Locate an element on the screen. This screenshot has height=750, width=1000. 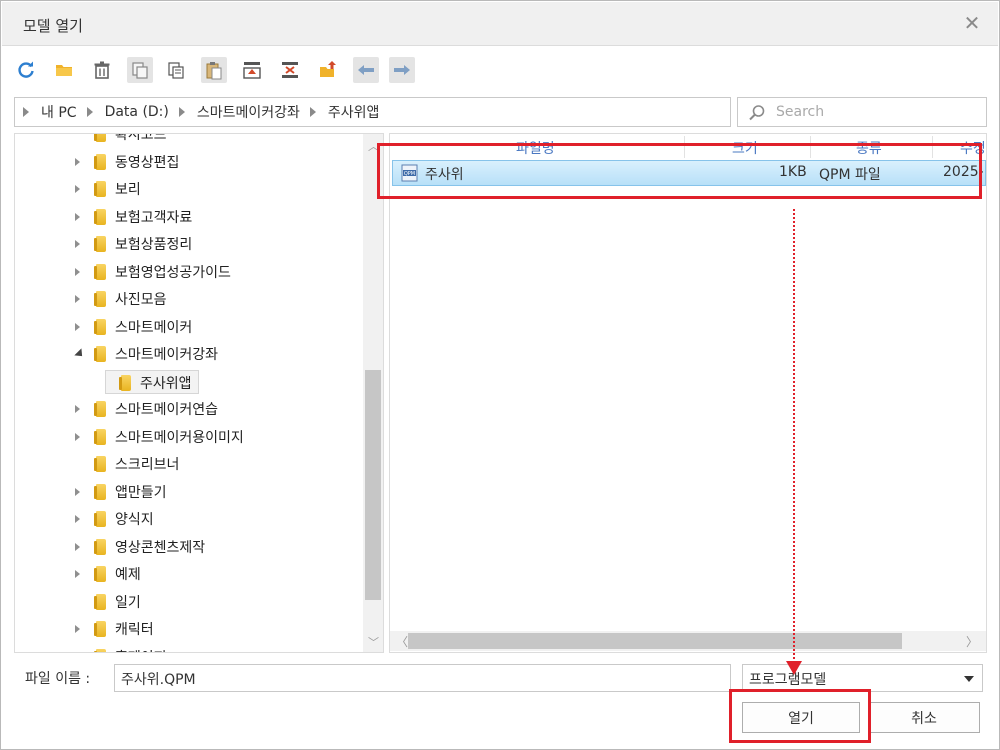
search-input is located at coordinates (876, 112).